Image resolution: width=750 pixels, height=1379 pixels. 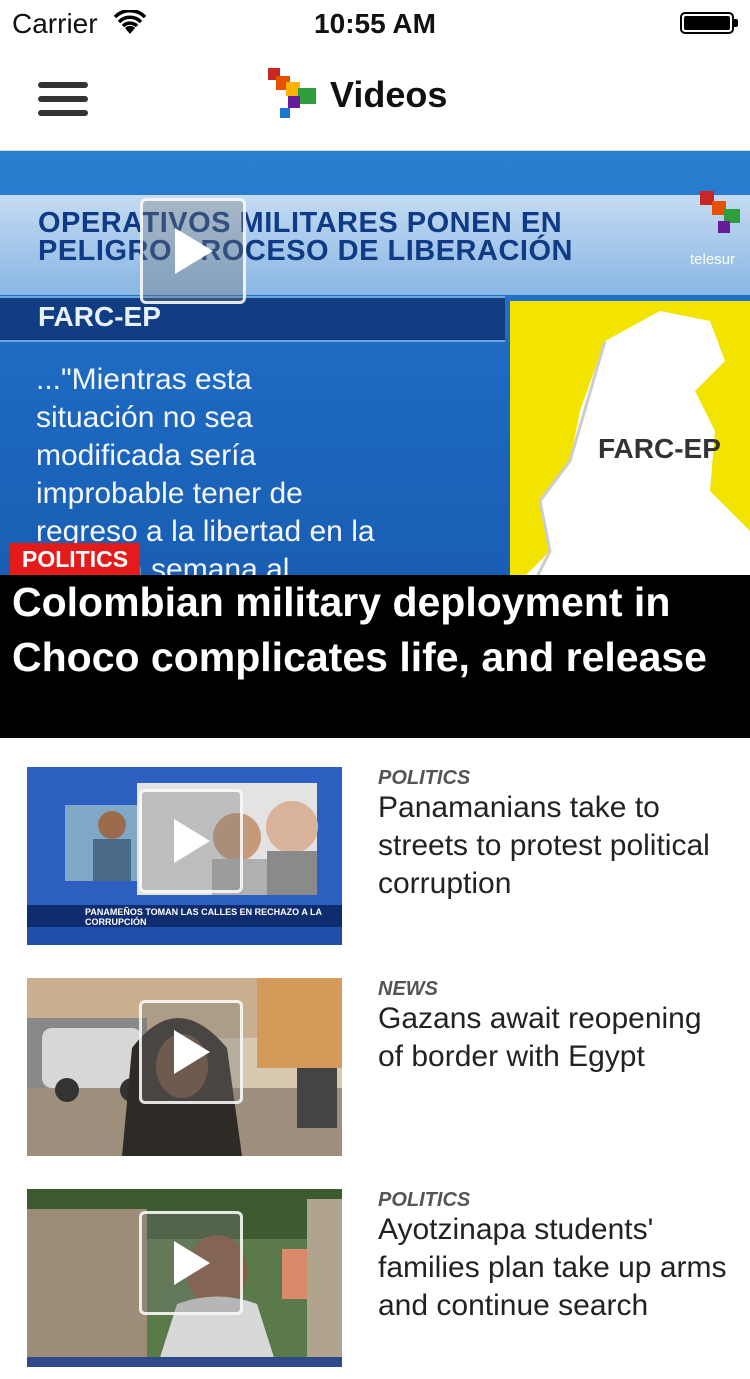 I want to click on nav-bar: Videos, so click(x=375, y=100).